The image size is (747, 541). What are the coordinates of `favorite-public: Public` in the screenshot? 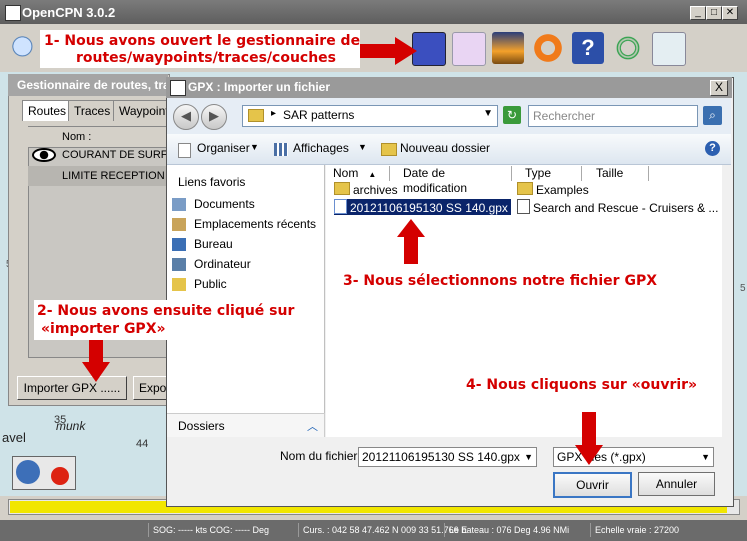 It's located at (210, 284).